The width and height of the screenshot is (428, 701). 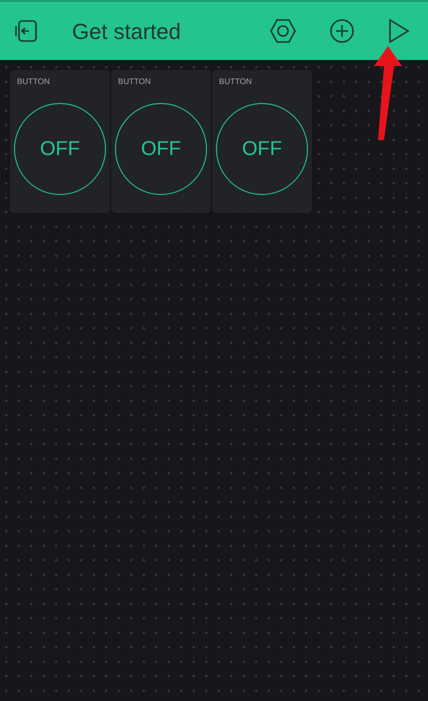 I want to click on play-icon, so click(x=399, y=31).